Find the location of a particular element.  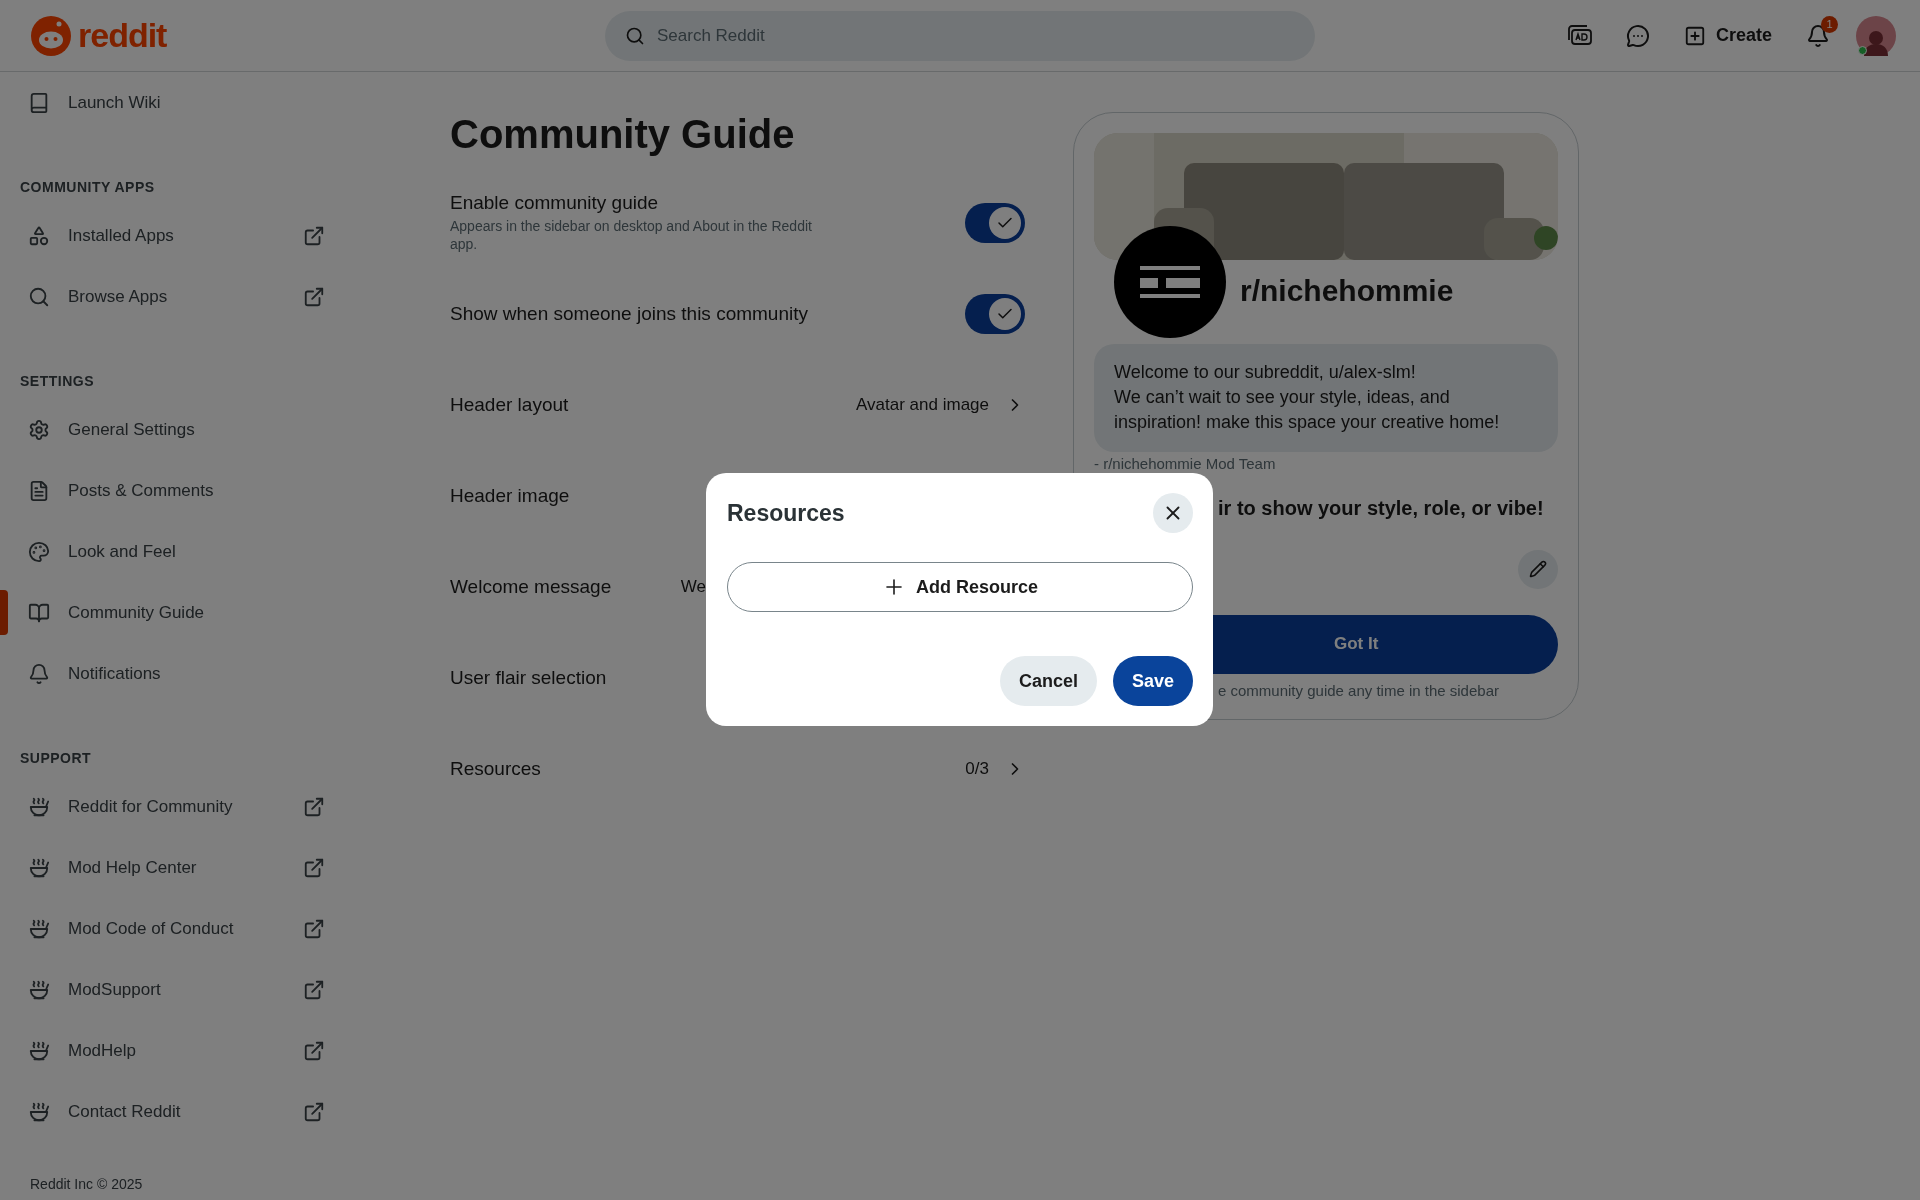

pencil-icon is located at coordinates (1538, 569).